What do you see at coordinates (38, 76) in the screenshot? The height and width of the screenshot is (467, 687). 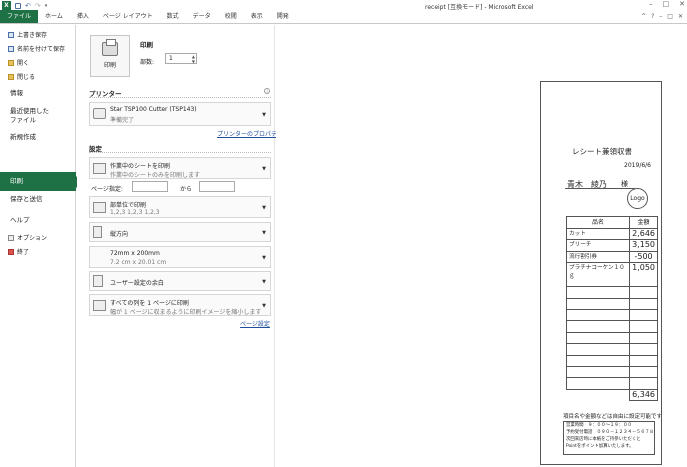 I see `sidebar-item-close: 閉じる` at bounding box center [38, 76].